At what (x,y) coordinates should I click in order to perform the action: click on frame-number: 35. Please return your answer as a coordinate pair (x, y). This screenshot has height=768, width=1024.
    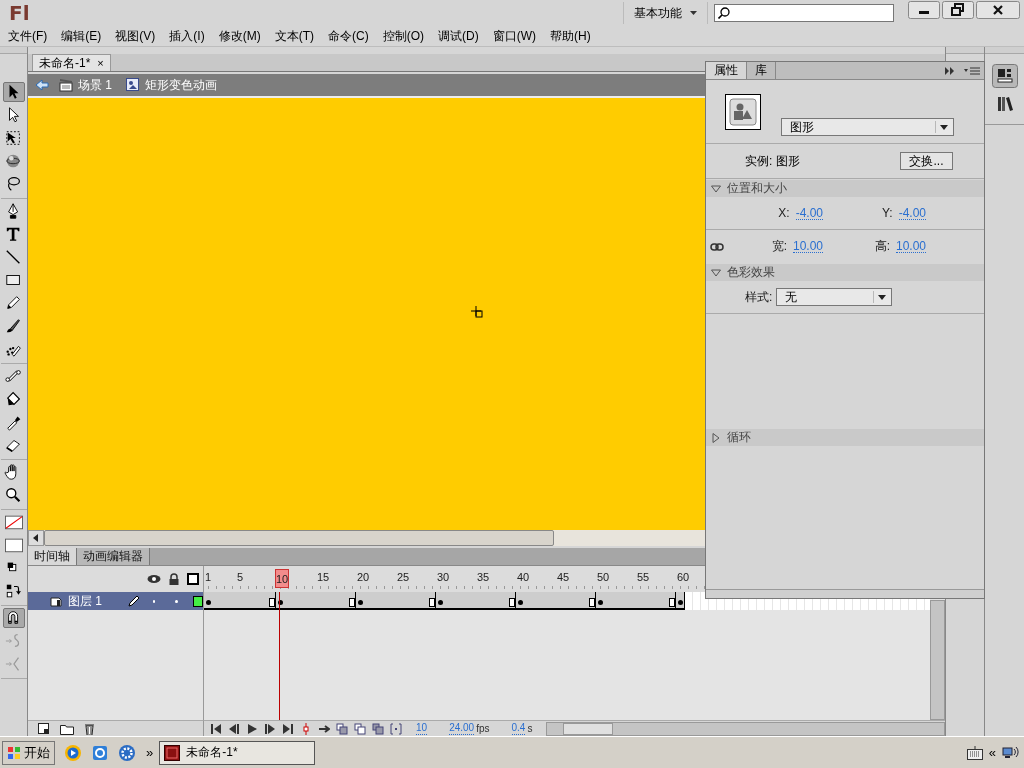
    Looking at the image, I should click on (483, 577).